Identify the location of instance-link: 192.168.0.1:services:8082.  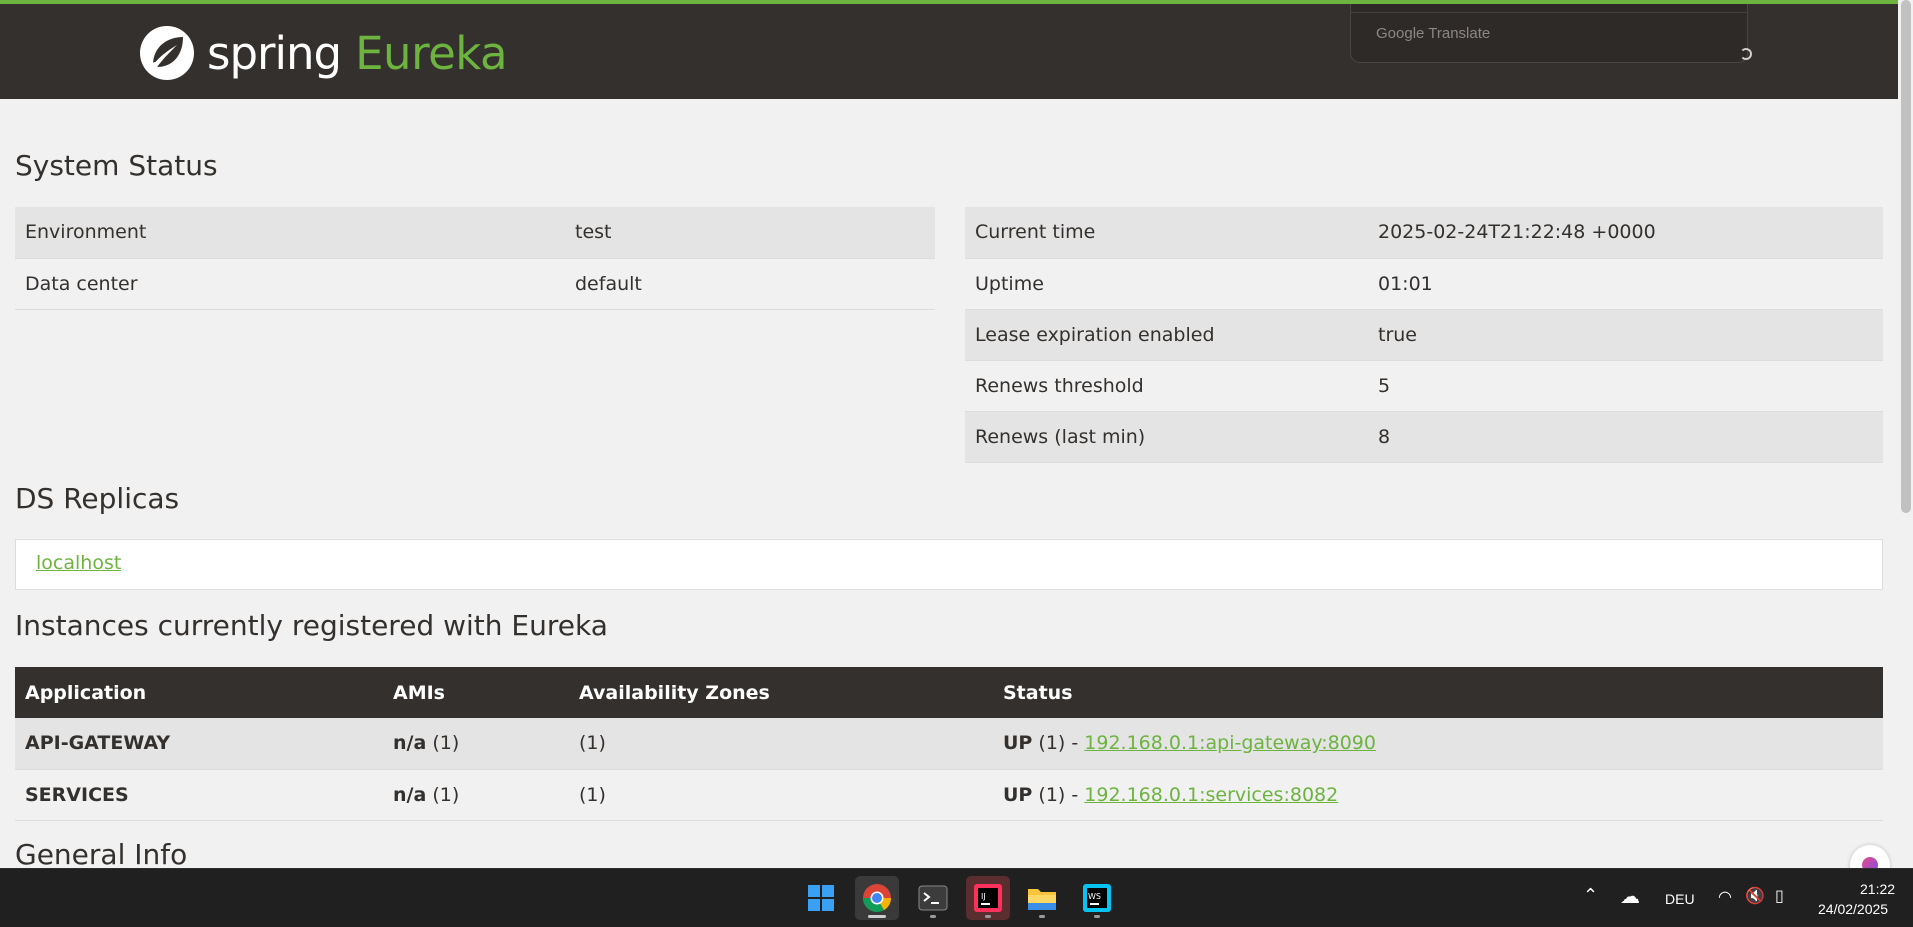
(1211, 795).